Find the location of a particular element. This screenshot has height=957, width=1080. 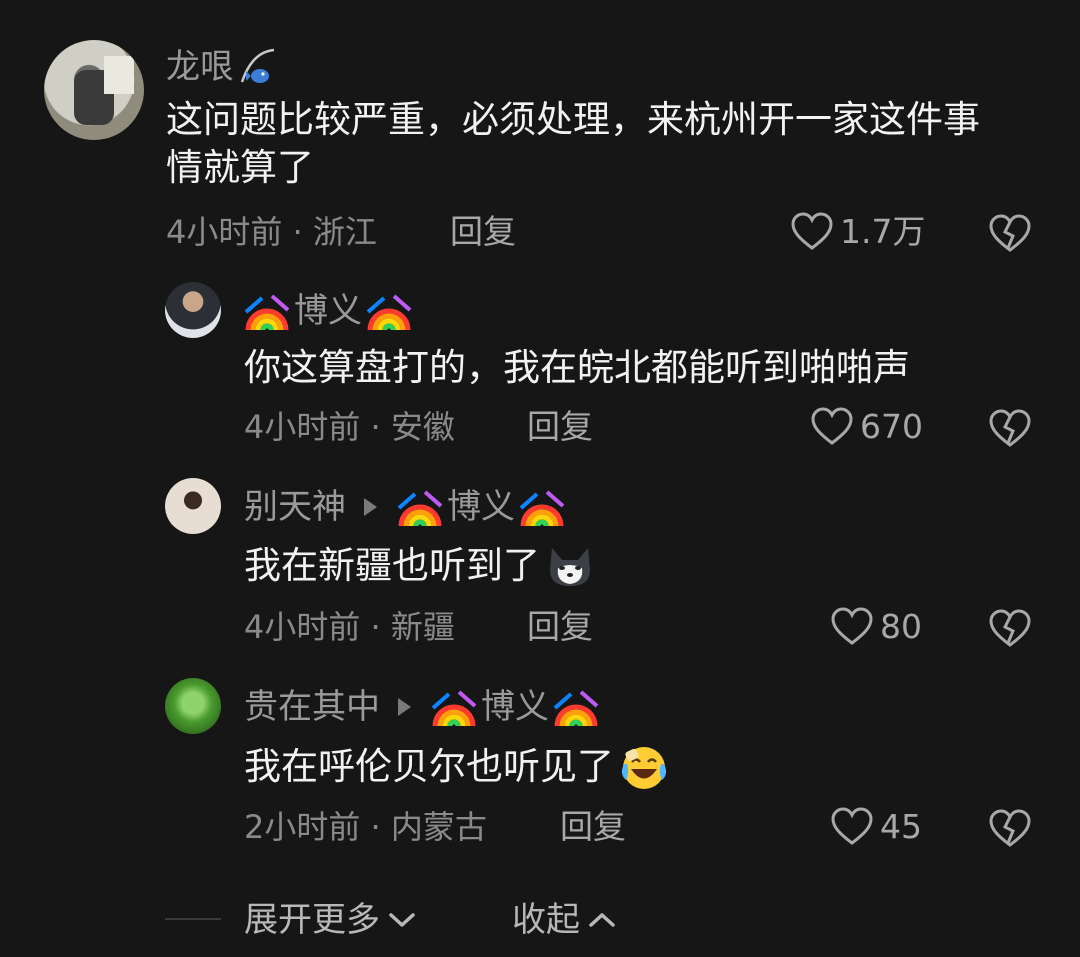

collapse-button: 收起 is located at coordinates (564, 920).